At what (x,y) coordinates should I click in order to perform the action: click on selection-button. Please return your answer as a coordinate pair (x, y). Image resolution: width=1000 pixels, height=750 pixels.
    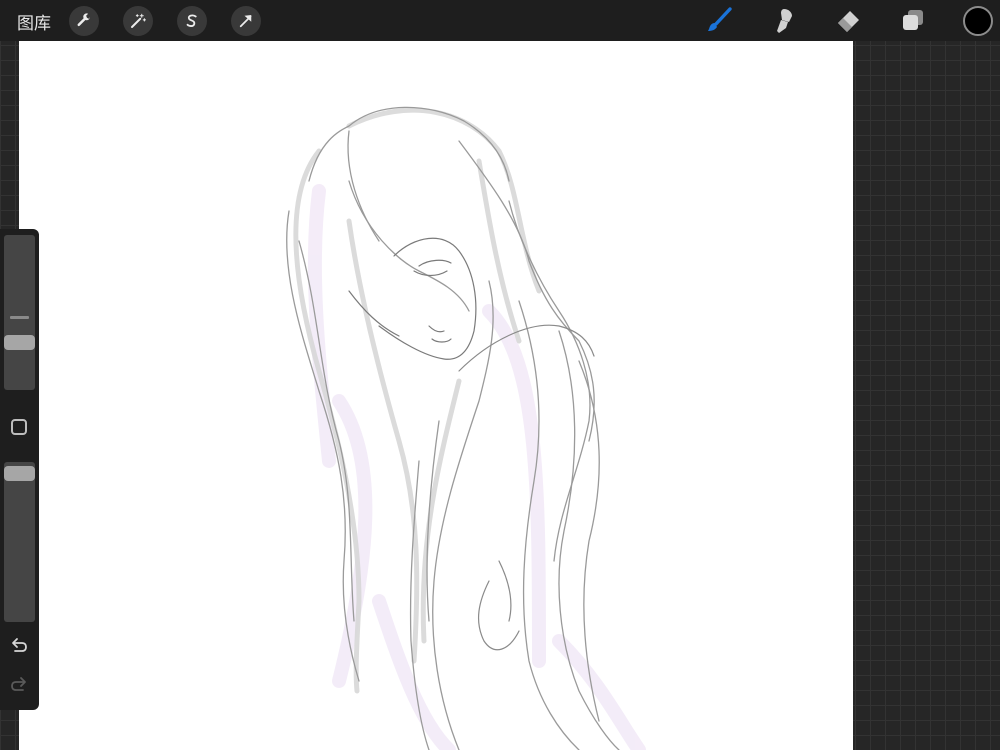
    Looking at the image, I should click on (192, 21).